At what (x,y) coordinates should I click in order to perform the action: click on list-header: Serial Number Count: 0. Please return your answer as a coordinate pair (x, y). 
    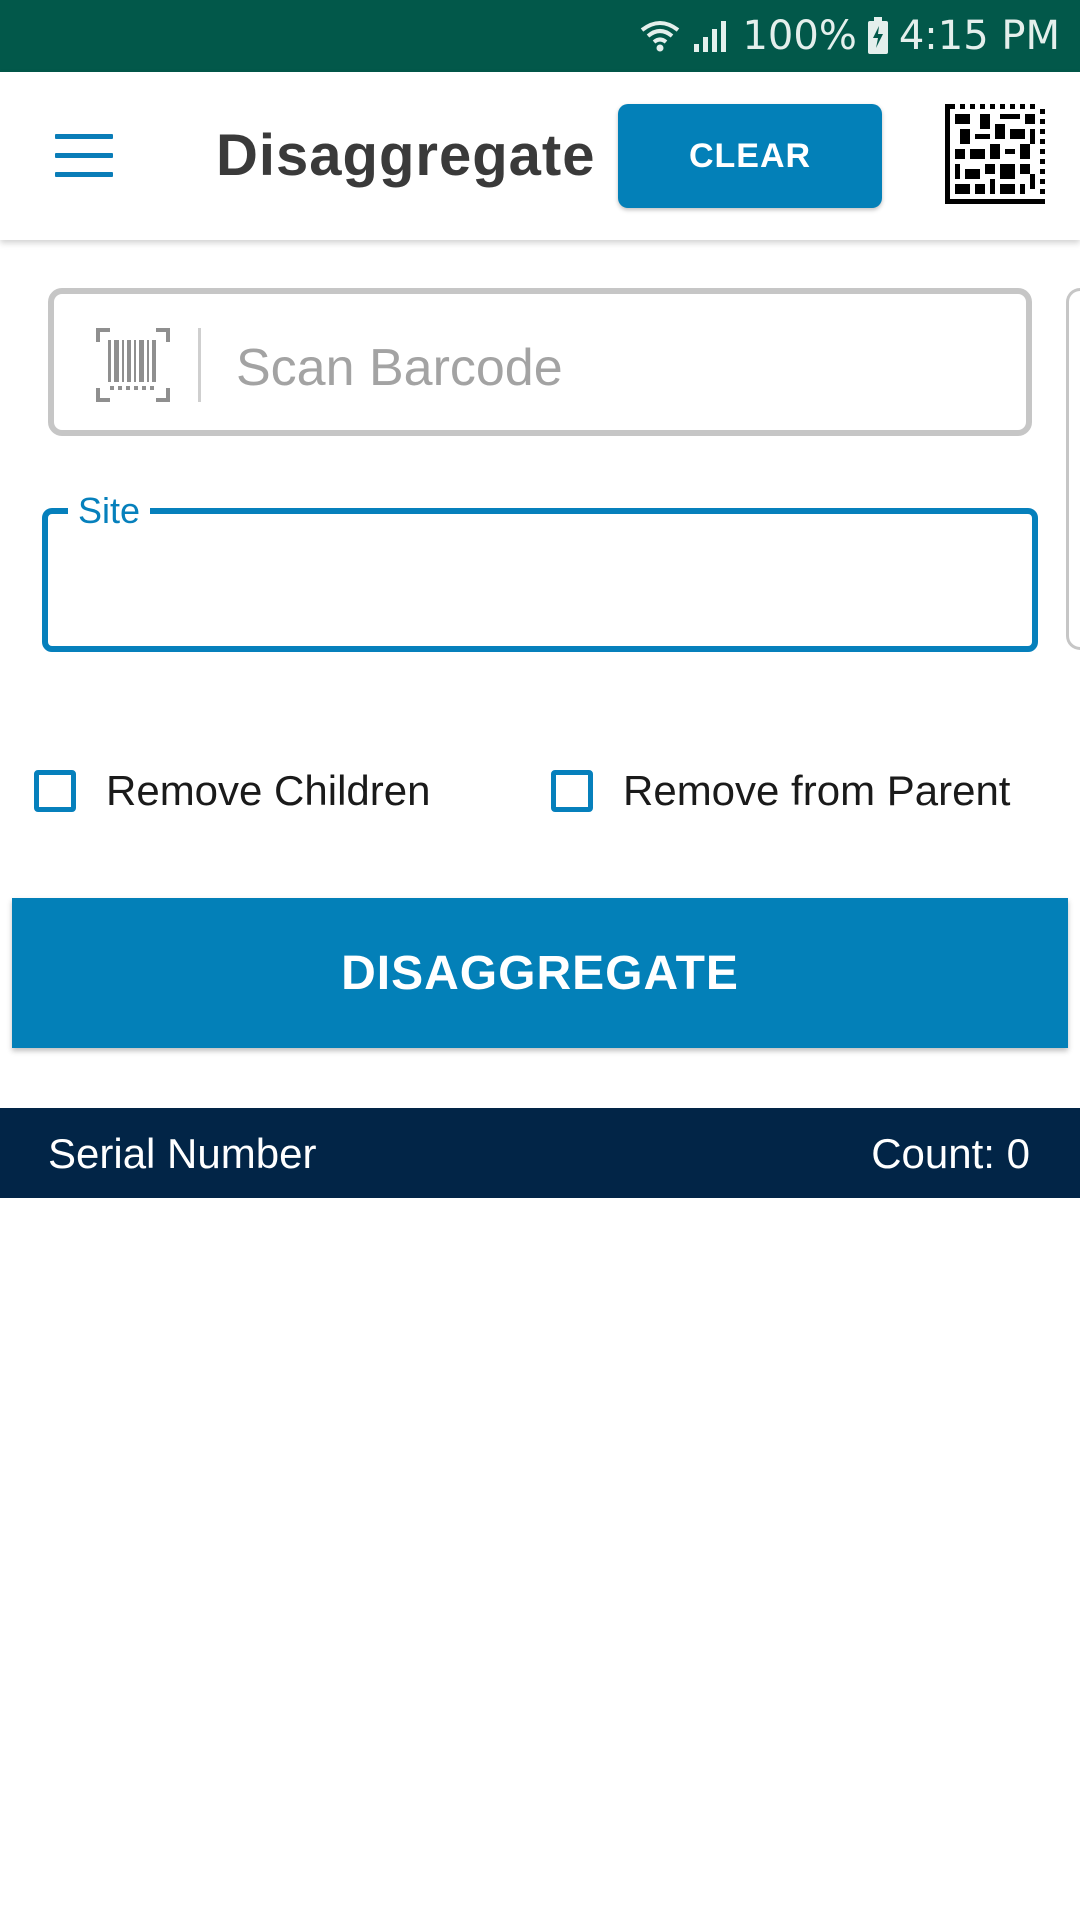
    Looking at the image, I should click on (540, 1153).